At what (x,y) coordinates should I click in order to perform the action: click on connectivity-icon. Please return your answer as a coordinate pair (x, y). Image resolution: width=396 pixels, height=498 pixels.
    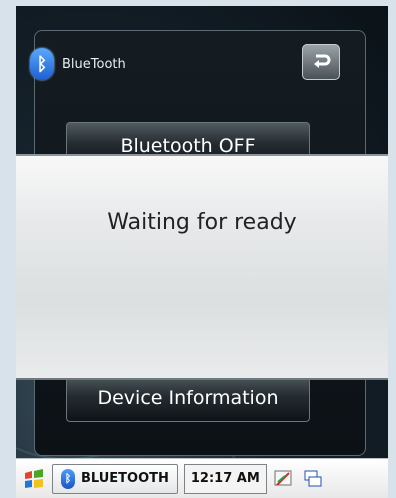
    Looking at the image, I should click on (284, 479).